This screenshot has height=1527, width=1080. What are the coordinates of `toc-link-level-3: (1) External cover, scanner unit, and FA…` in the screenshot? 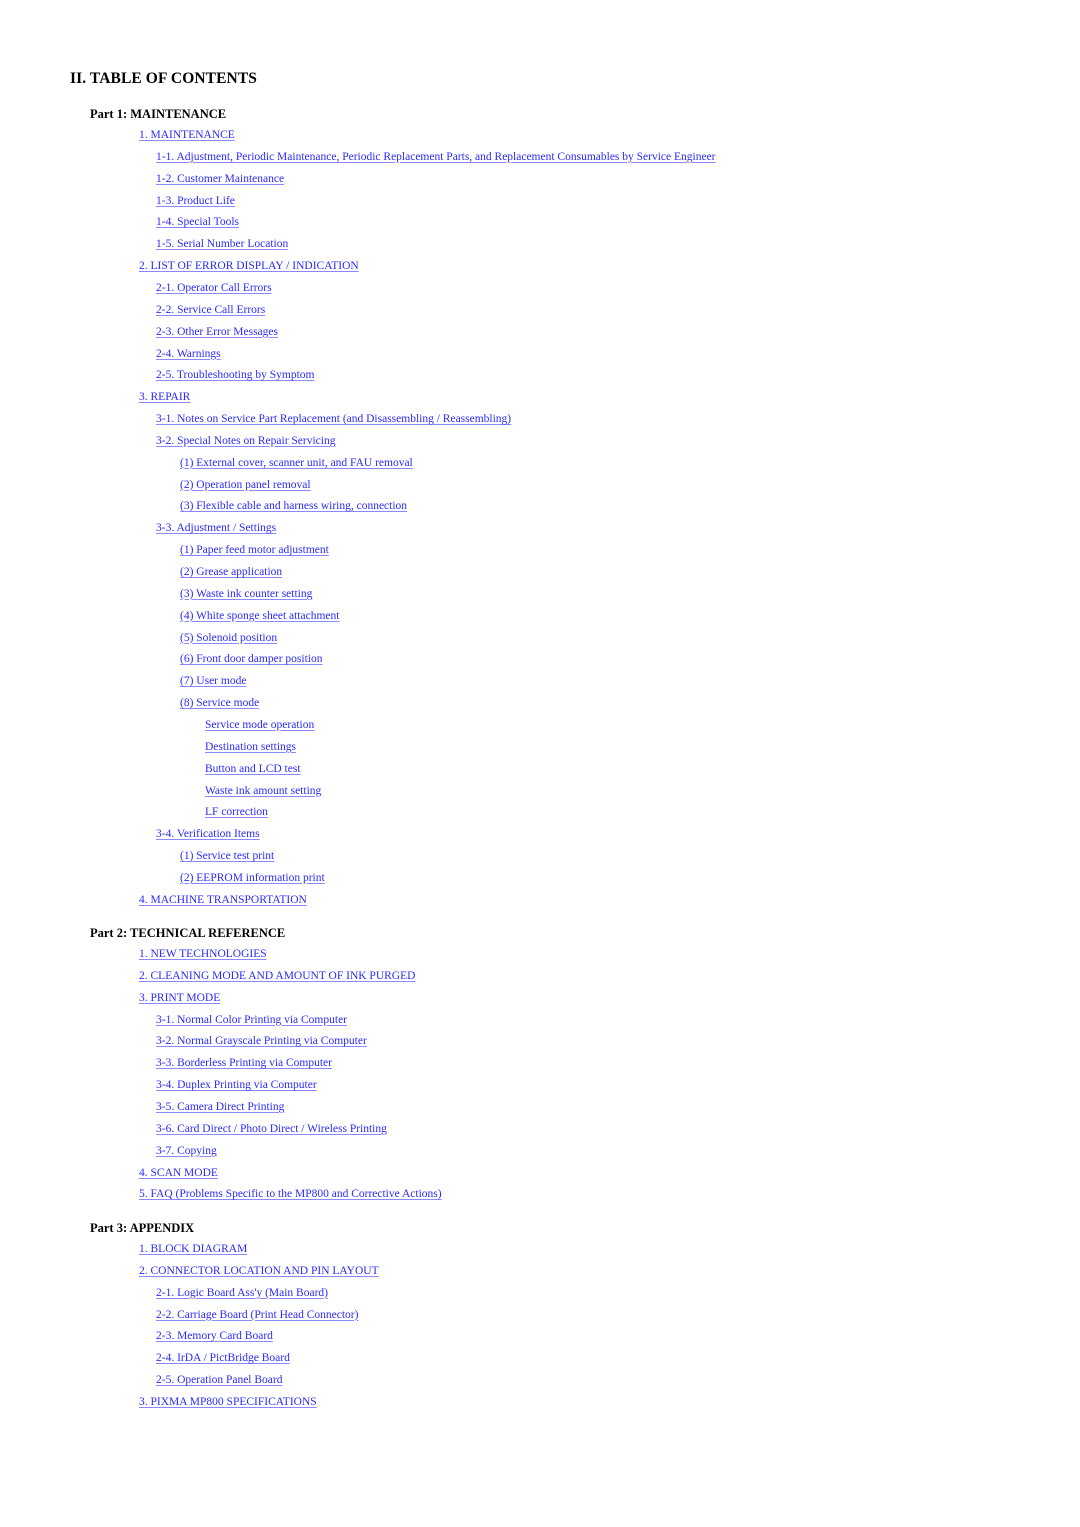 It's located at (296, 463).